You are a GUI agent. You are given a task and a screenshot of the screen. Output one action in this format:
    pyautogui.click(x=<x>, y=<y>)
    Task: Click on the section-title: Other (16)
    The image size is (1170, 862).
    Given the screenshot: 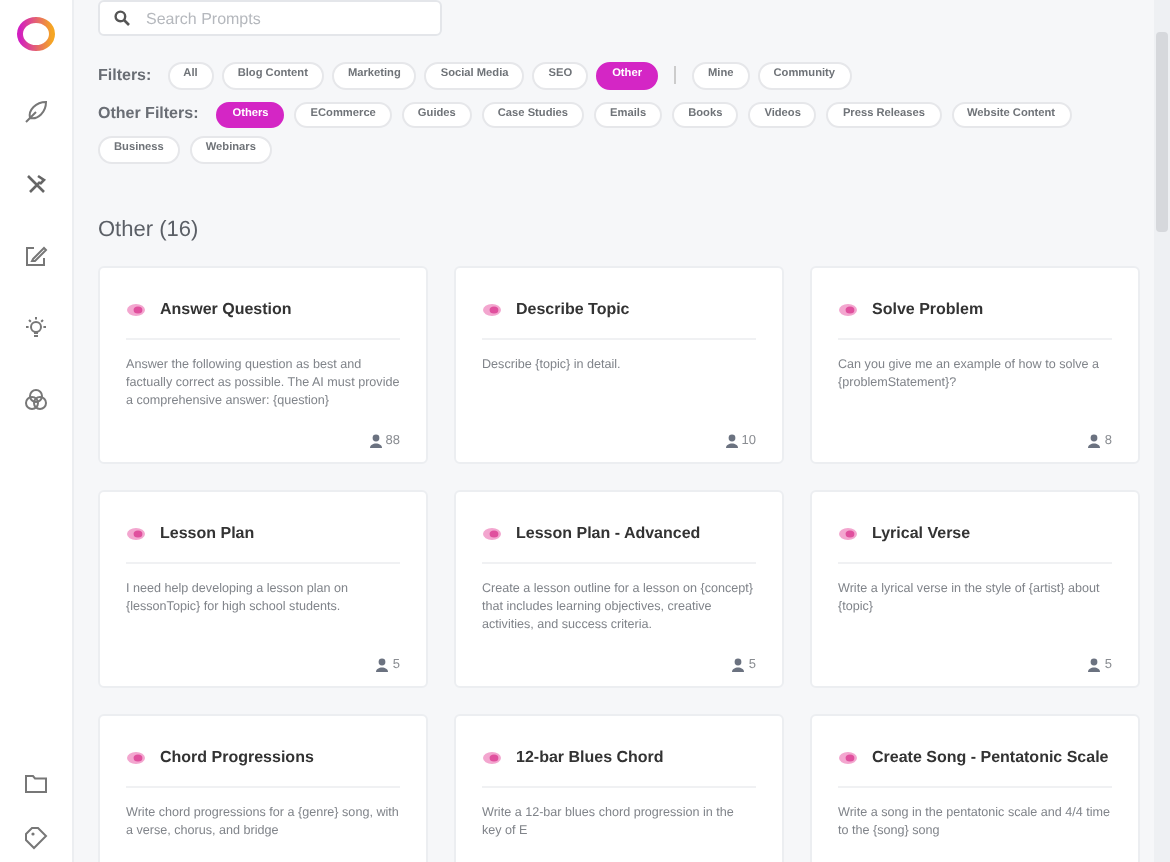 What is the action you would take?
    pyautogui.click(x=149, y=230)
    